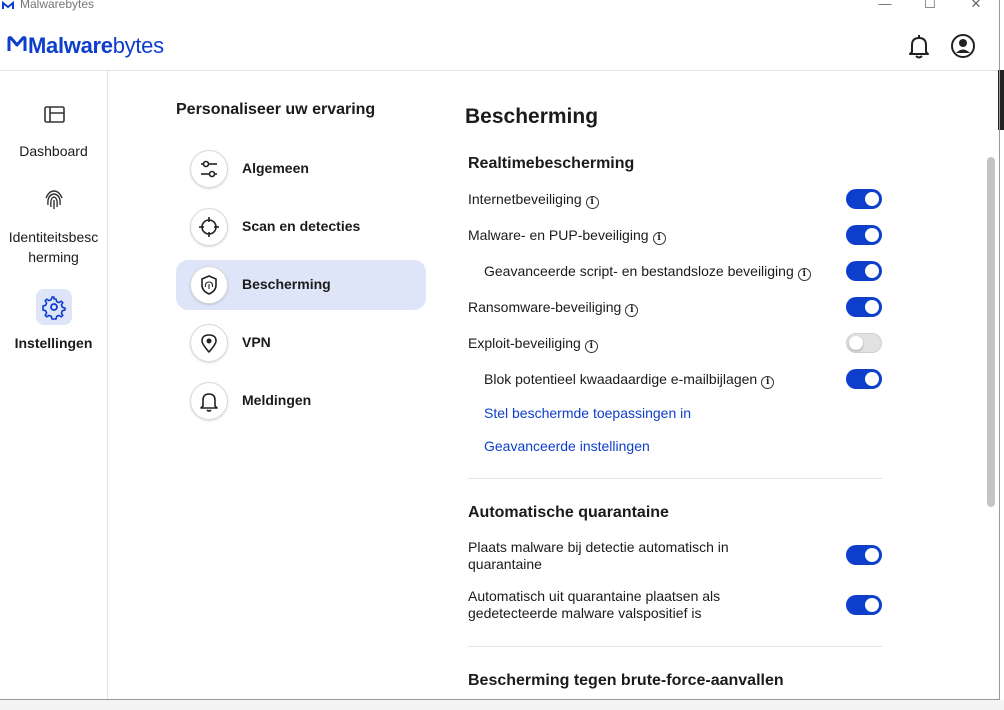 This screenshot has height=710, width=1004. Describe the element at coordinates (286, 284) in the screenshot. I see `menu-item-label: Bescherming` at that location.